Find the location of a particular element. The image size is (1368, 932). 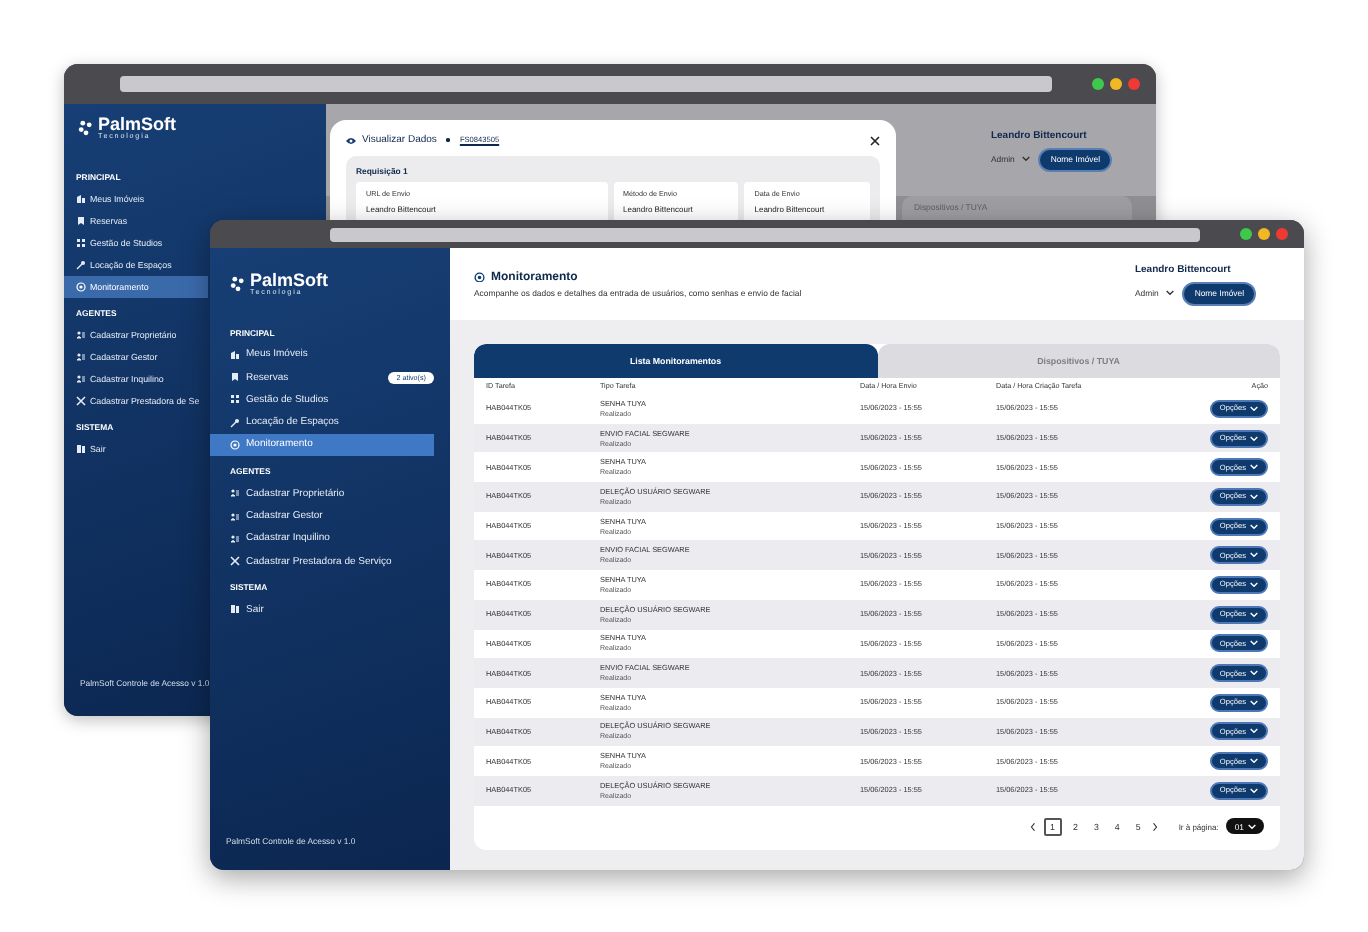

close-icon is located at coordinates (875, 140).